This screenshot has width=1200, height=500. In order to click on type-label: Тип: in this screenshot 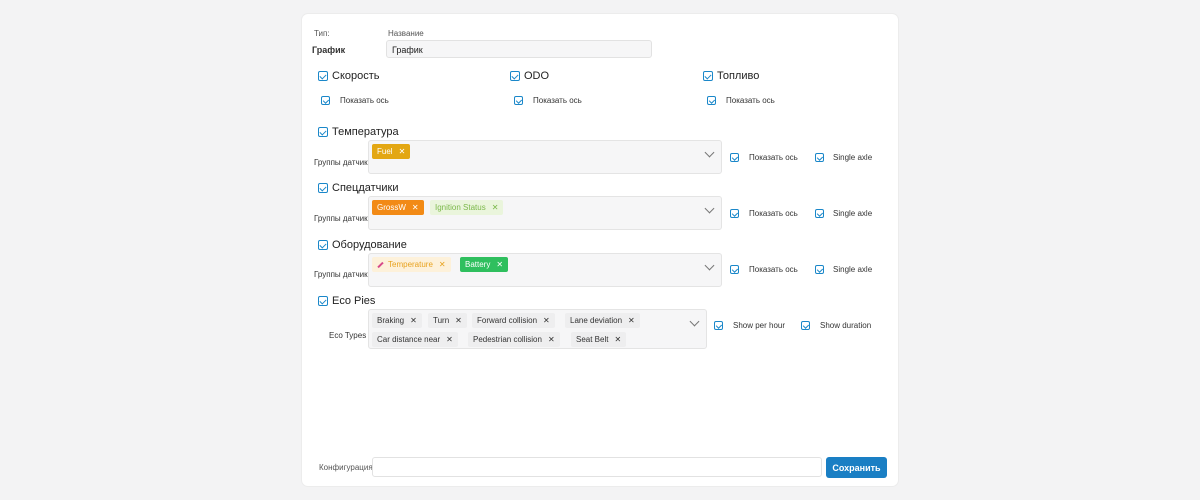, I will do `click(322, 33)`.